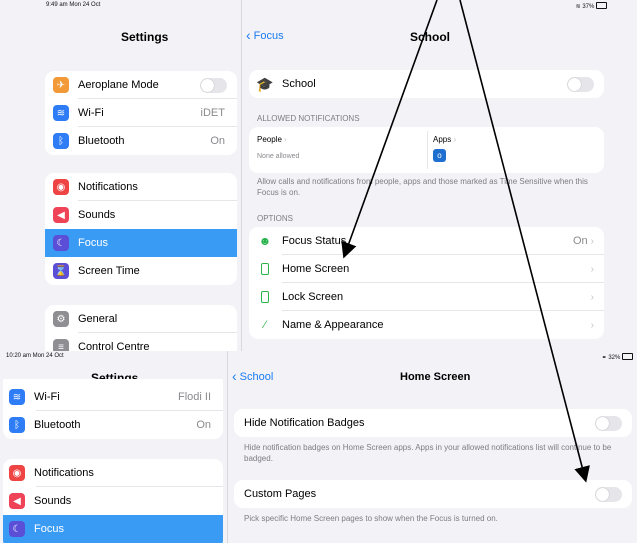 The width and height of the screenshot is (637, 543). I want to click on alerts-group: ◉ Notifications ◀ Sounds ☾ Focus, so click(113, 501).